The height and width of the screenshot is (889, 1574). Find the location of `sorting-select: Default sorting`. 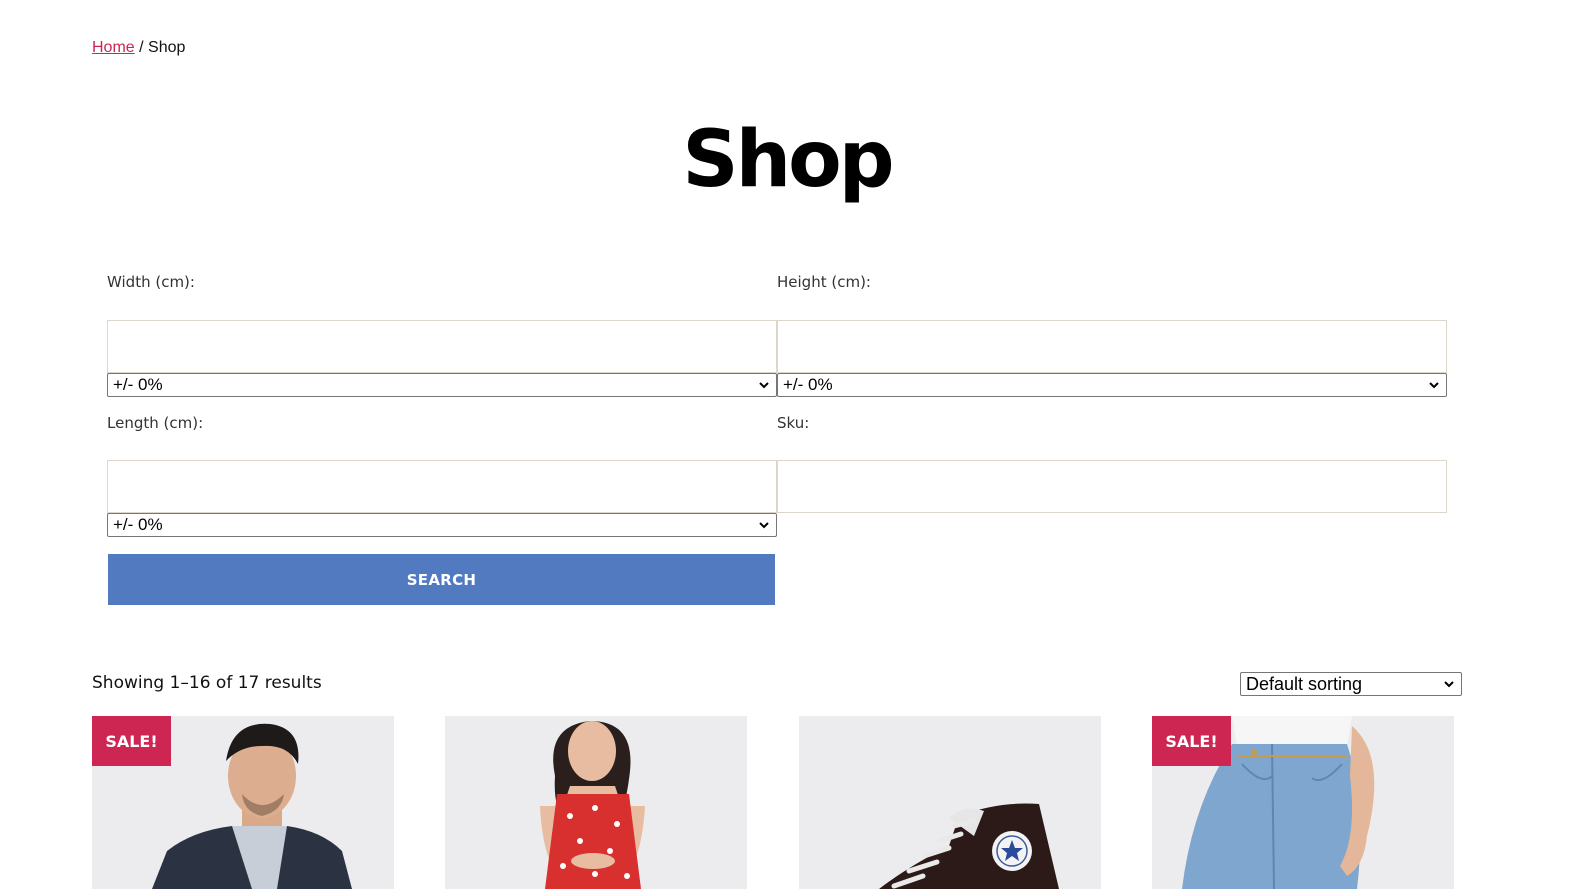

sorting-select: Default sorting is located at coordinates (1351, 684).